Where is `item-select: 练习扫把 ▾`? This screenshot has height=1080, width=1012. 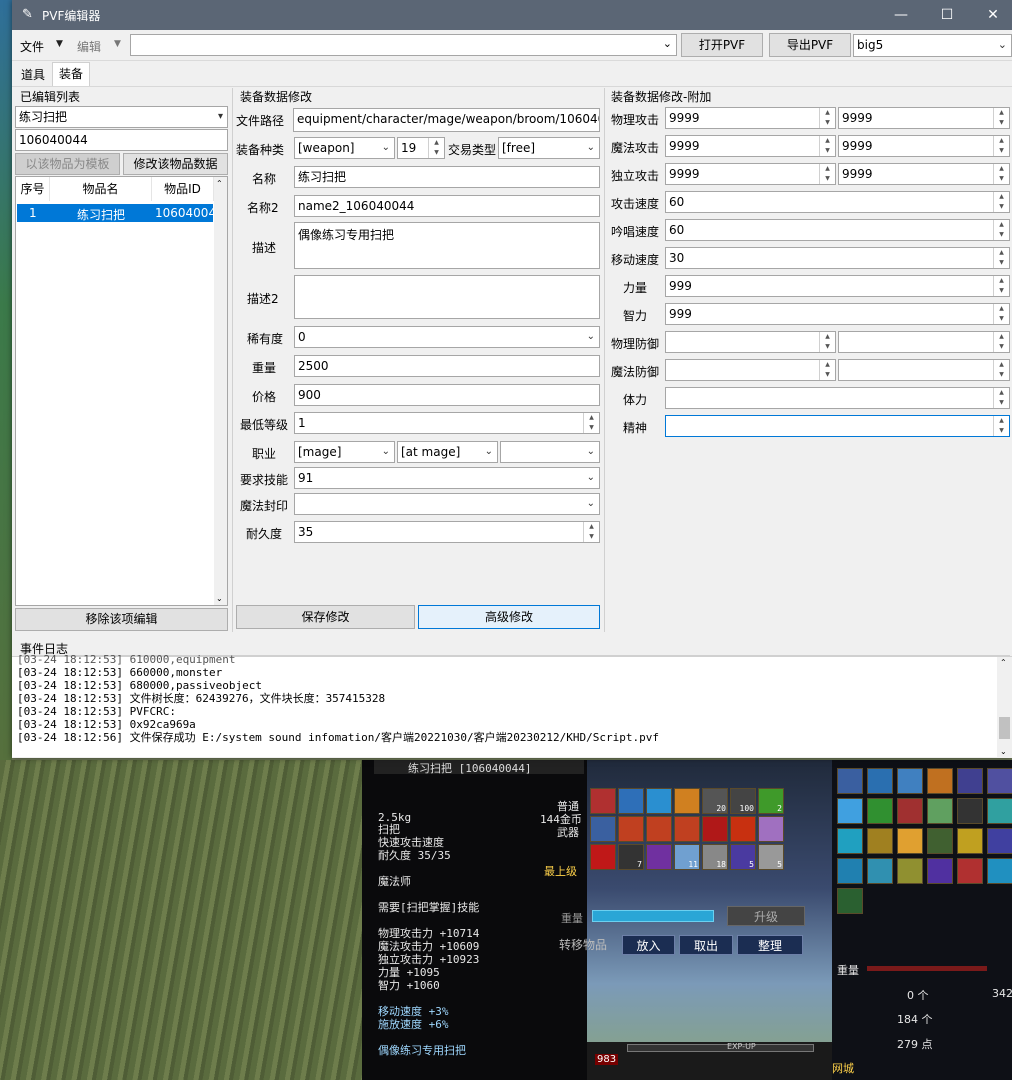
item-select: 练习扫把 ▾ is located at coordinates (121, 117).